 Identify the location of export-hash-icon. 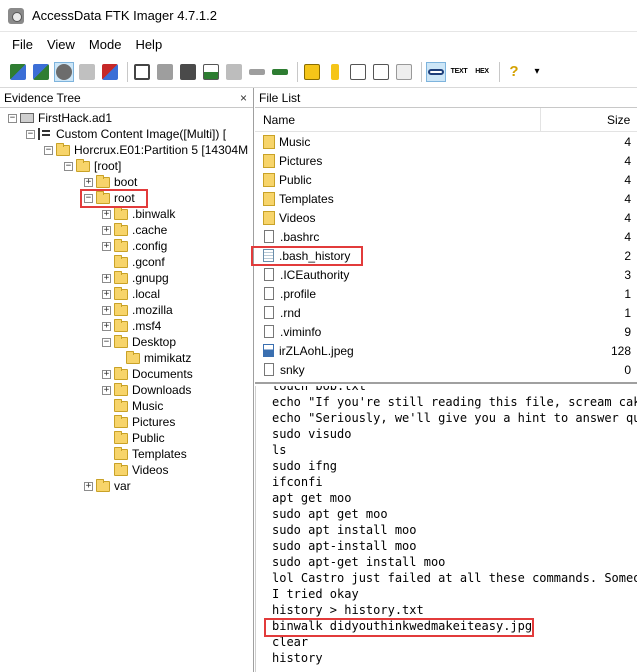
(211, 72).